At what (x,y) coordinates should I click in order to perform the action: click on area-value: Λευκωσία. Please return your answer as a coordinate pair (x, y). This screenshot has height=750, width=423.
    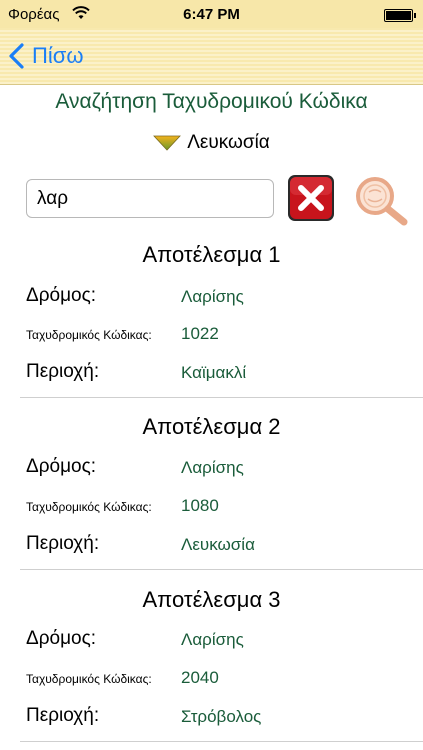
    Looking at the image, I should click on (218, 544).